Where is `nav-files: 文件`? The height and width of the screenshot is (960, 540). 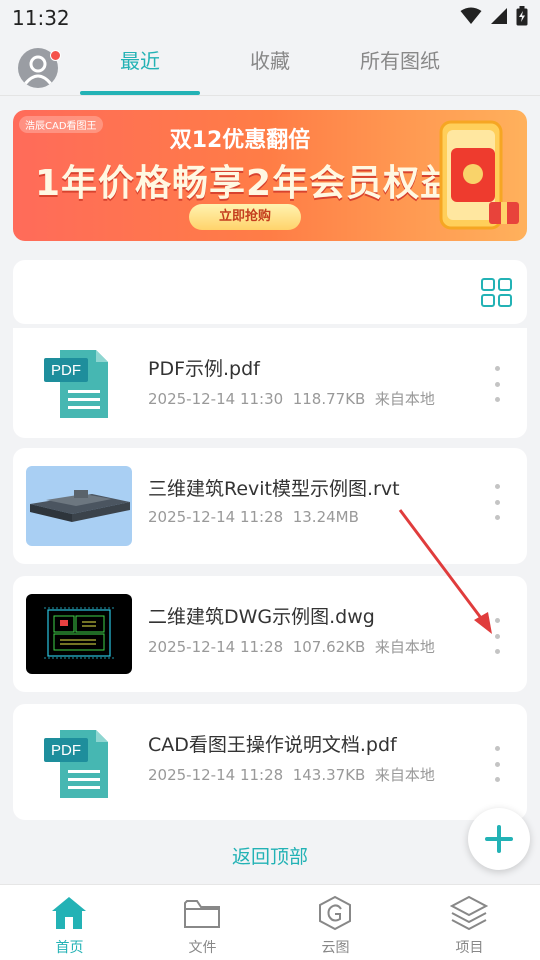
nav-files: 文件 is located at coordinates (202, 922).